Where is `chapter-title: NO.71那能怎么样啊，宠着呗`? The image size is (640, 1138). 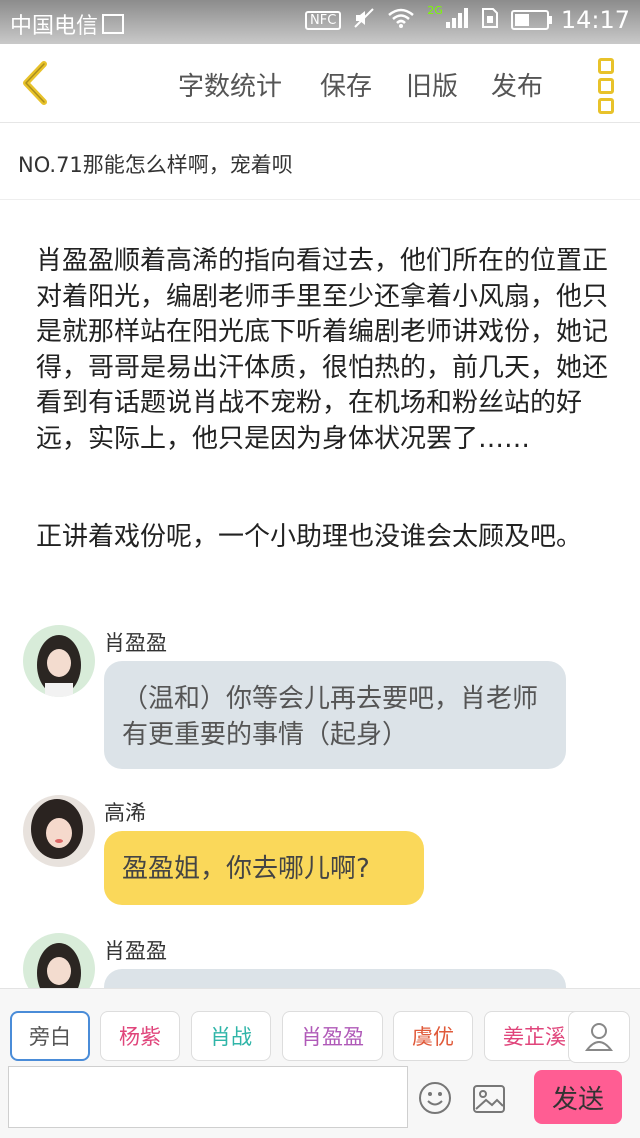 chapter-title: NO.71那能怎么样啊，宠着呗 is located at coordinates (155, 164).